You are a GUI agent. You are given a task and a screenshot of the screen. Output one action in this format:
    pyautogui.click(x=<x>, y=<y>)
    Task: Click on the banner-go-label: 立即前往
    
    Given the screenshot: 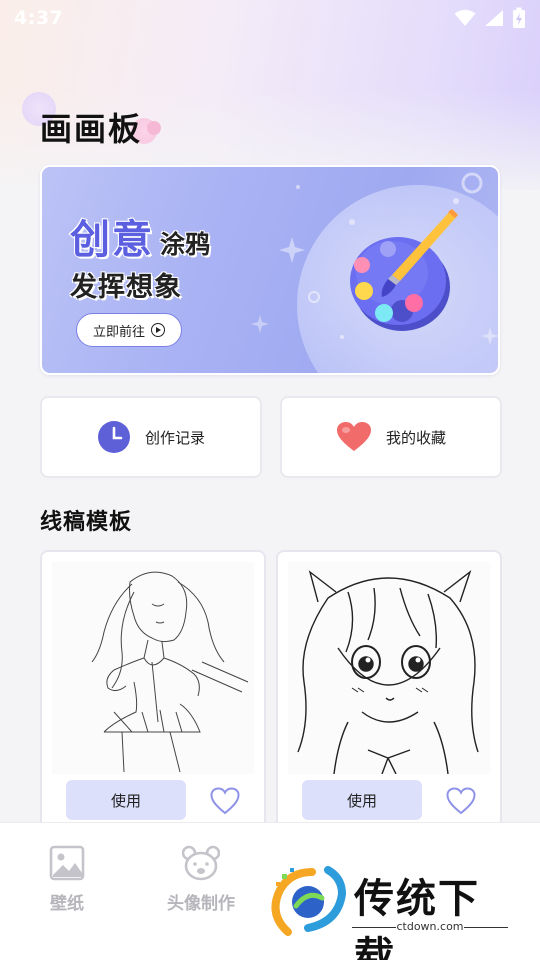 What is the action you would take?
    pyautogui.click(x=118, y=332)
    